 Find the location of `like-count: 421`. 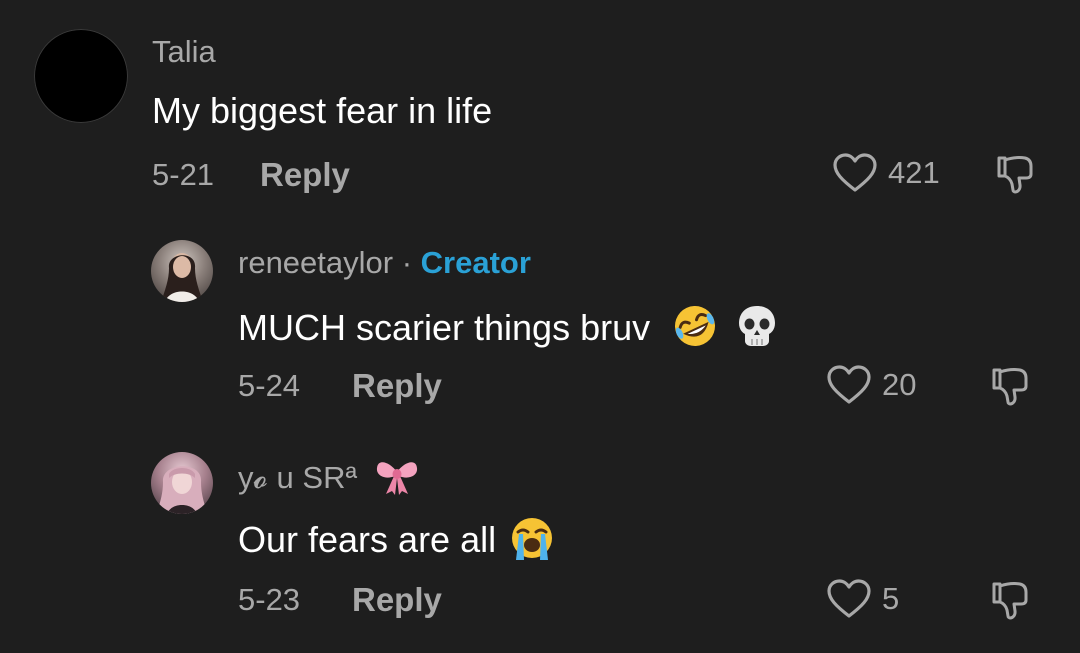

like-count: 421 is located at coordinates (914, 172).